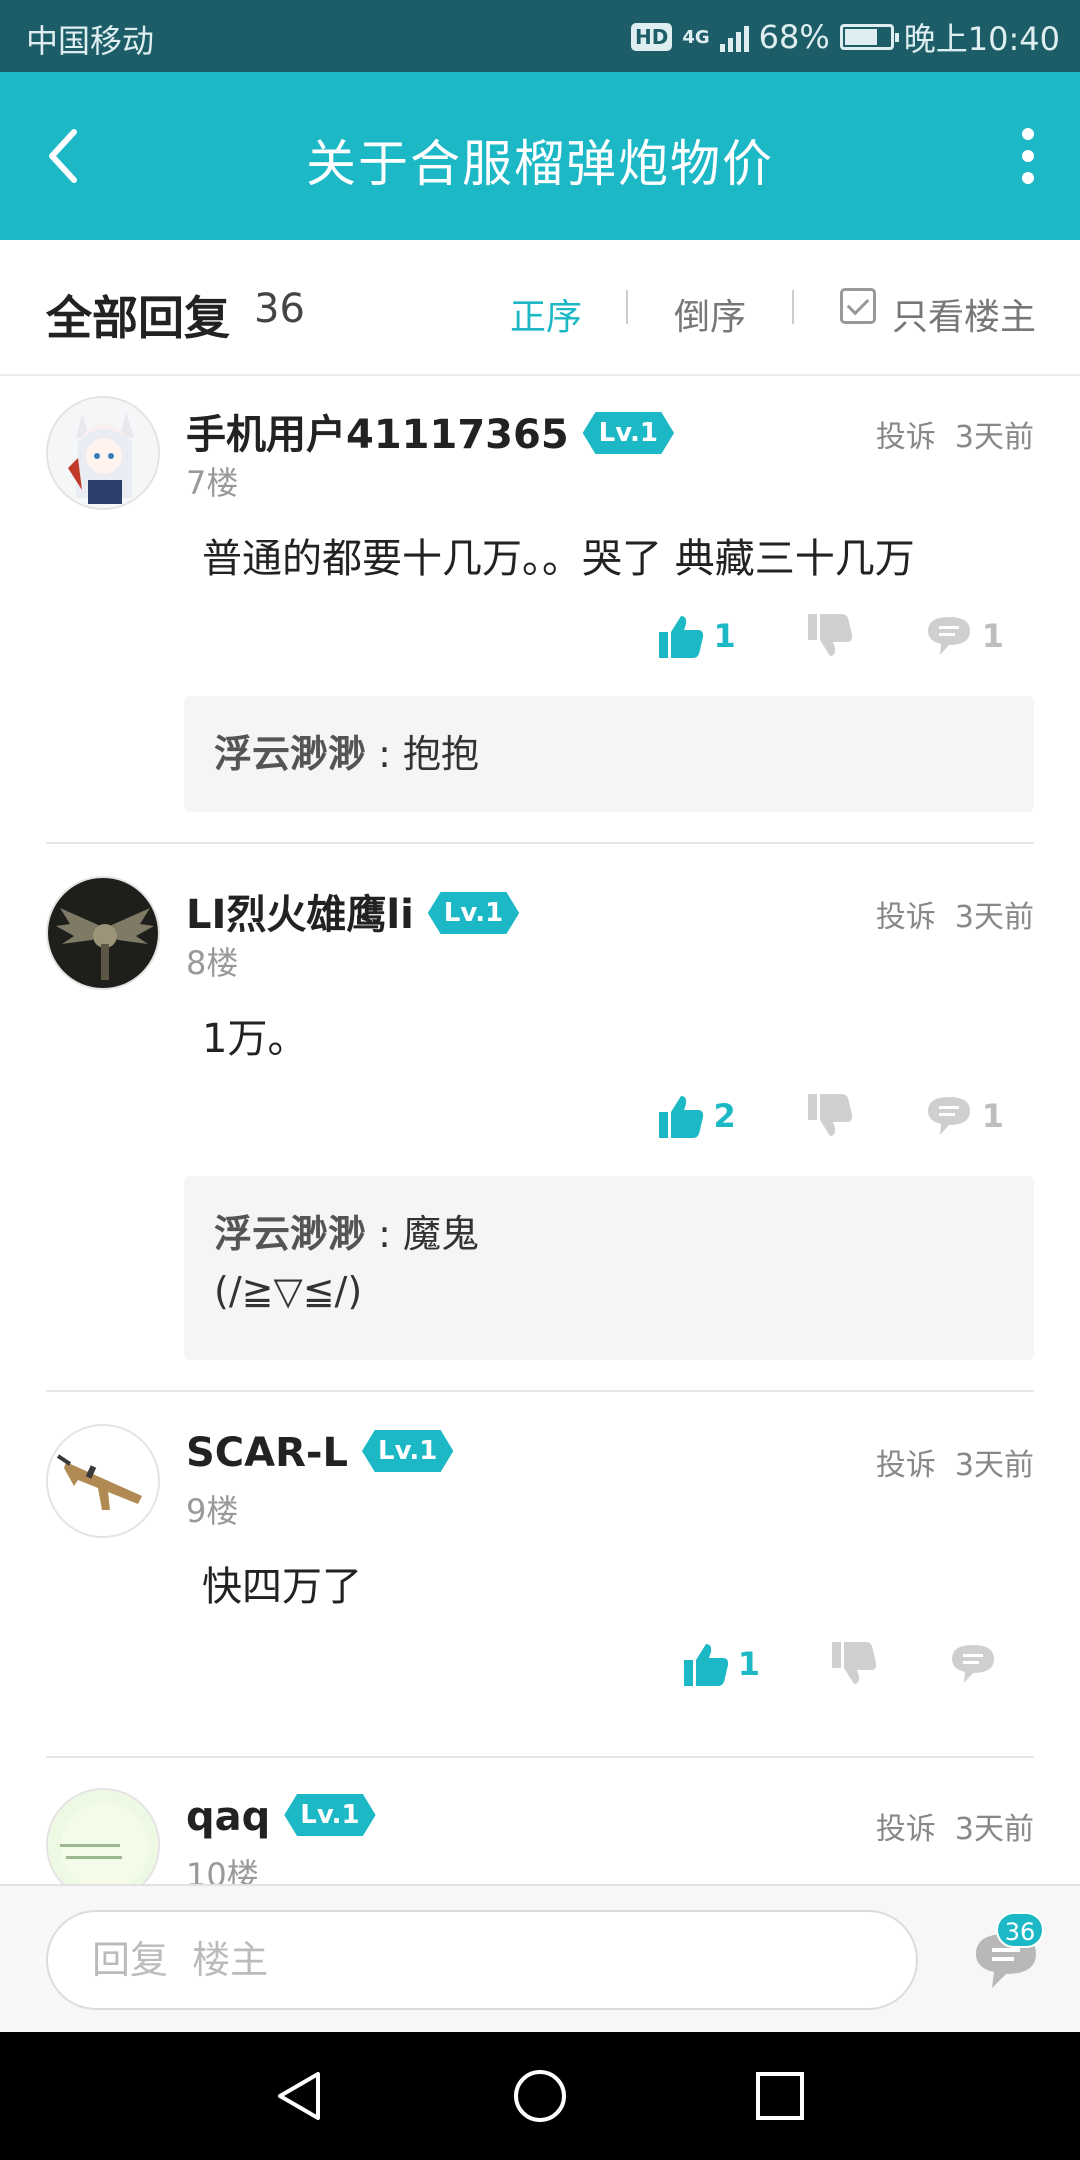  I want to click on signal-icon, so click(734, 37).